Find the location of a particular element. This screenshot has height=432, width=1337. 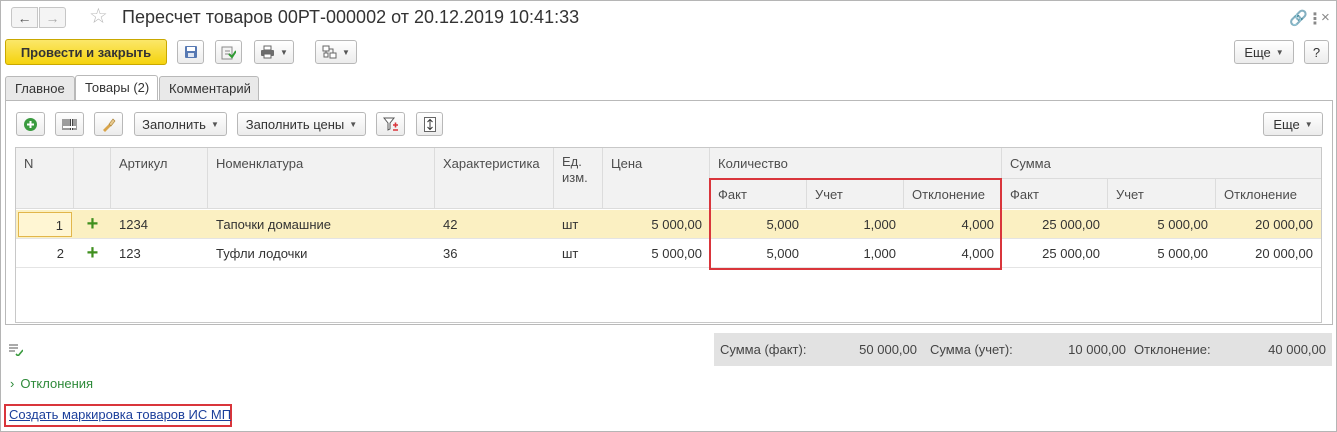

col-header-sum: Сумма is located at coordinates (1161, 163).